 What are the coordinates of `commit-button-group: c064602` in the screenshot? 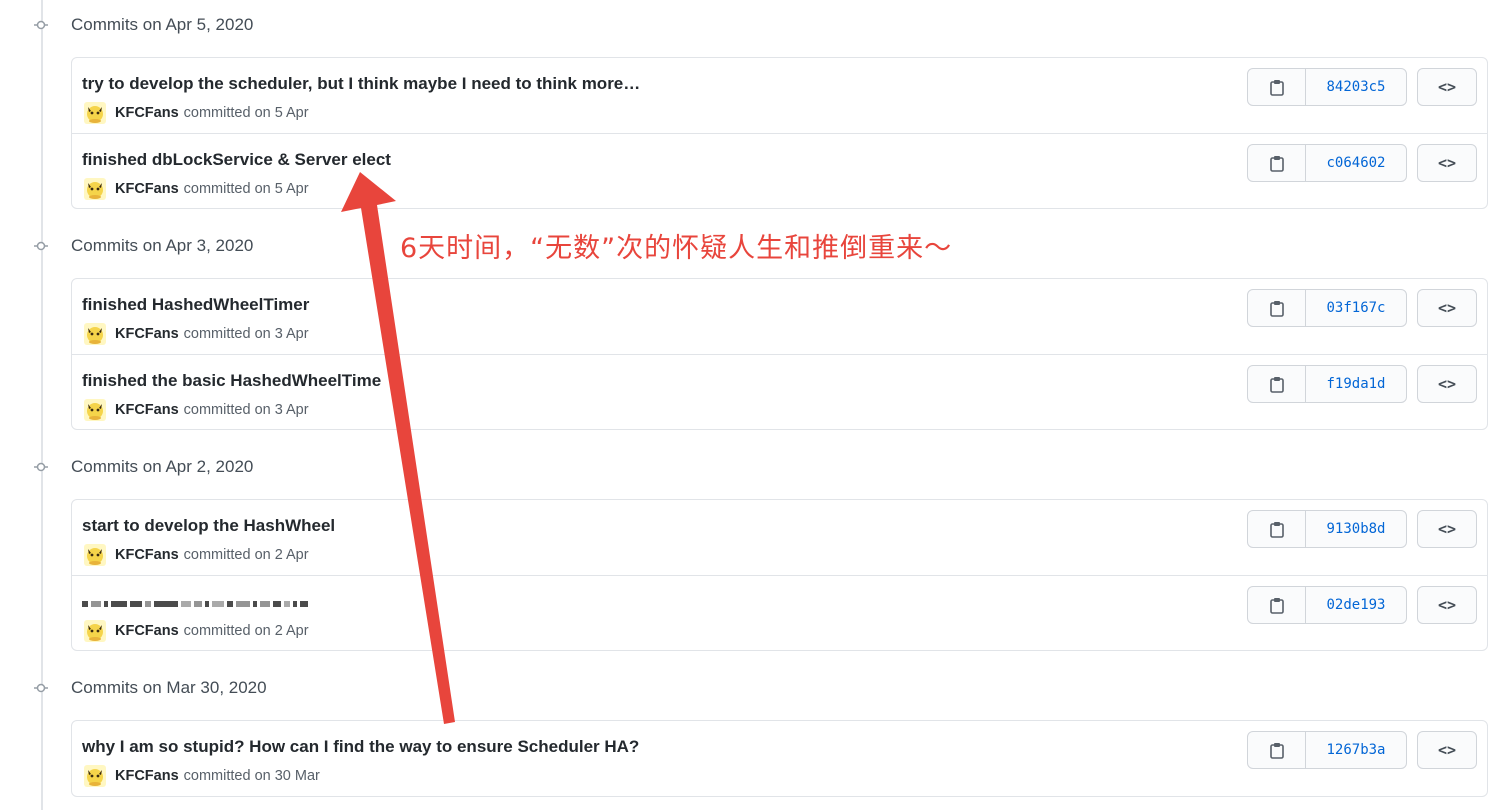 It's located at (1327, 163).